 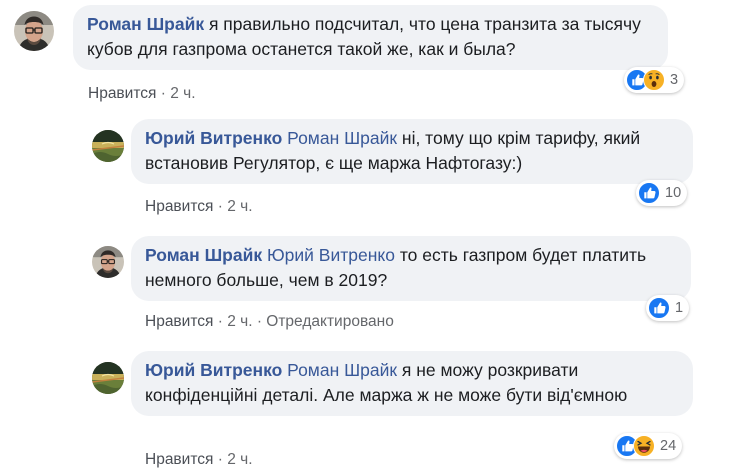 What do you see at coordinates (331, 255) in the screenshot?
I see `mention-link: Юрий Витренко` at bounding box center [331, 255].